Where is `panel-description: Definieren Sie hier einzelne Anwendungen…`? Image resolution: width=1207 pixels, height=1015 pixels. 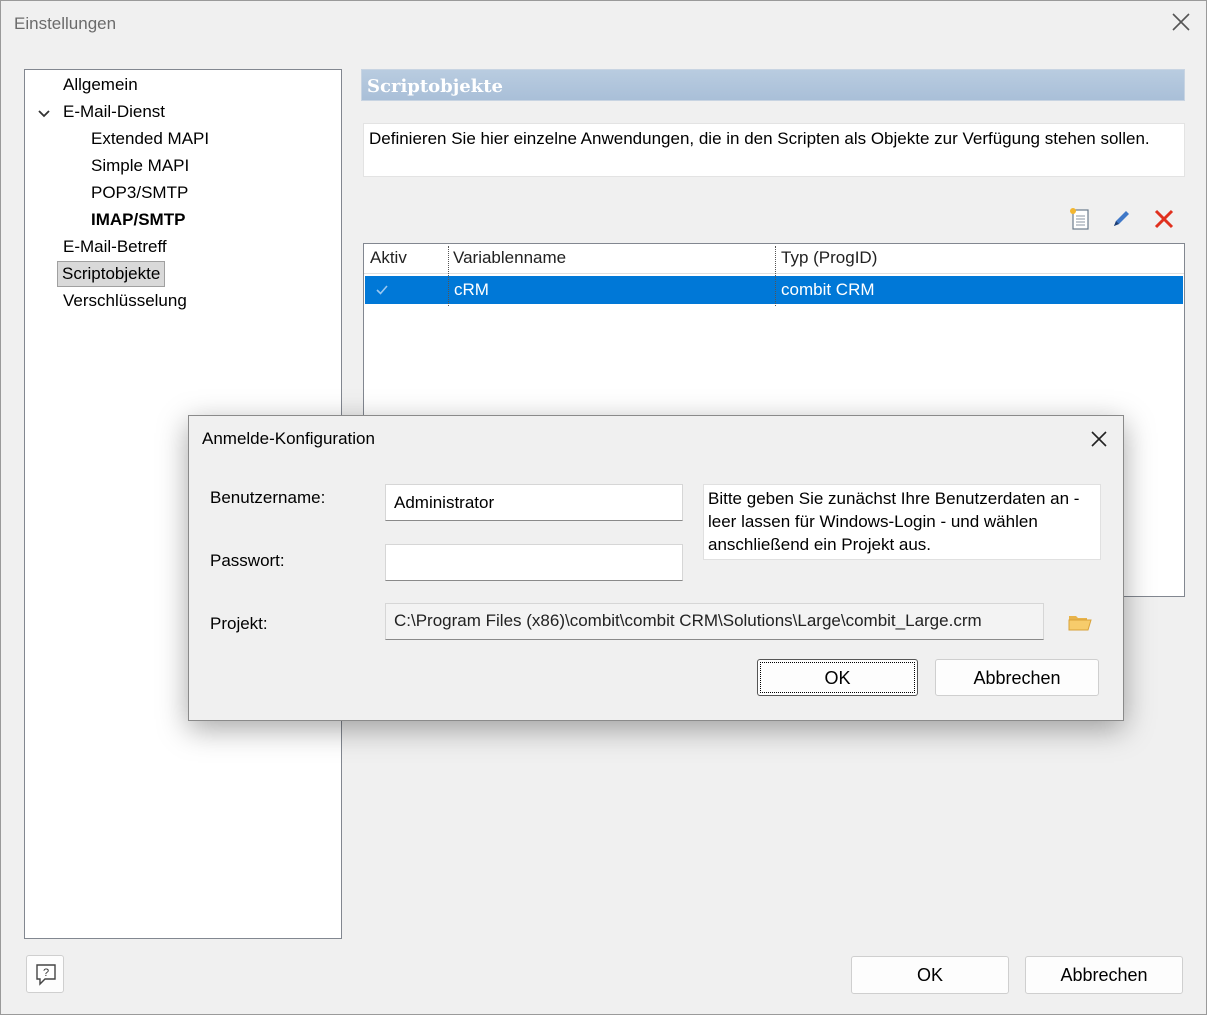 panel-description: Definieren Sie hier einzelne Anwendungen… is located at coordinates (774, 150).